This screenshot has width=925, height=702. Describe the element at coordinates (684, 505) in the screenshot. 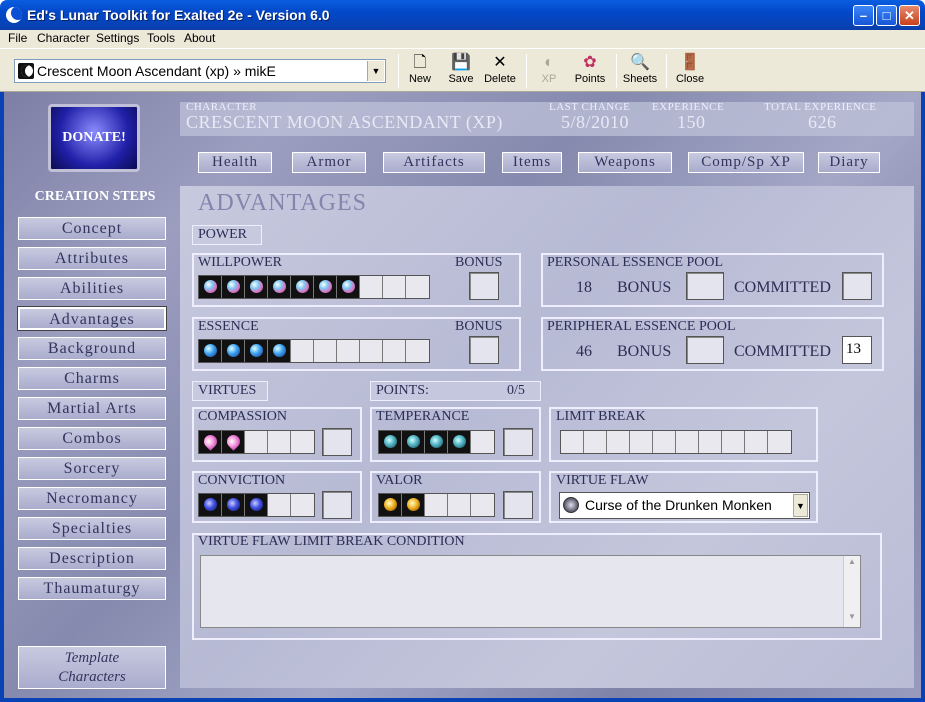

I see `virtue-flaw-select: Curse of the Drunken Monken ▼` at that location.